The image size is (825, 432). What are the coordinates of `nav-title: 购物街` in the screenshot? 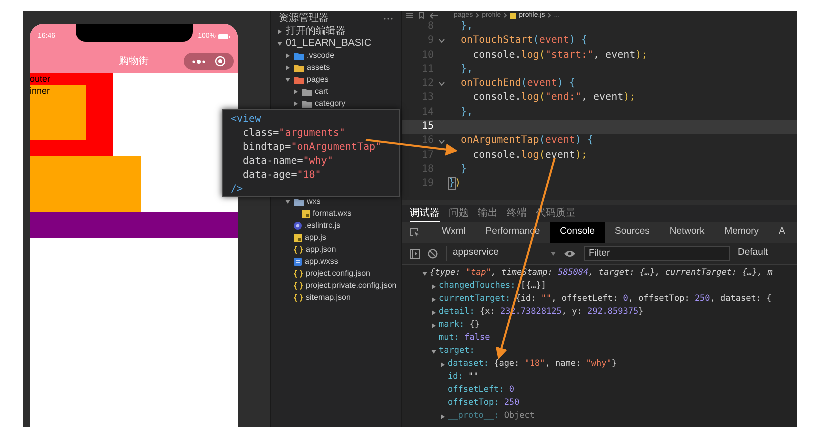 It's located at (134, 62).